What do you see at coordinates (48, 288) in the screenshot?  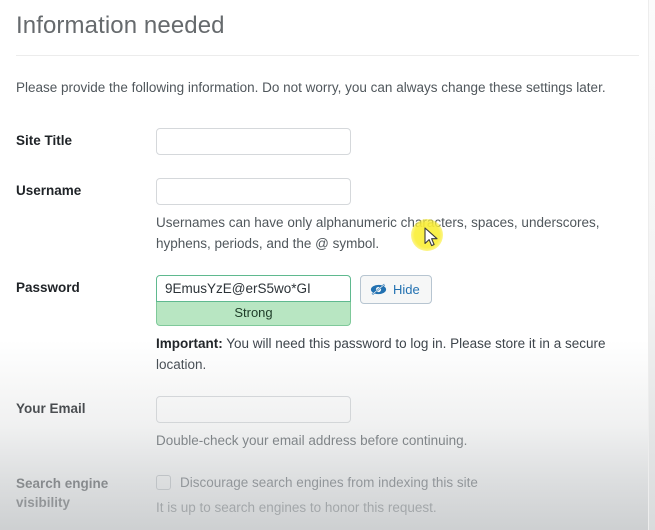 I see `password-label: Password` at bounding box center [48, 288].